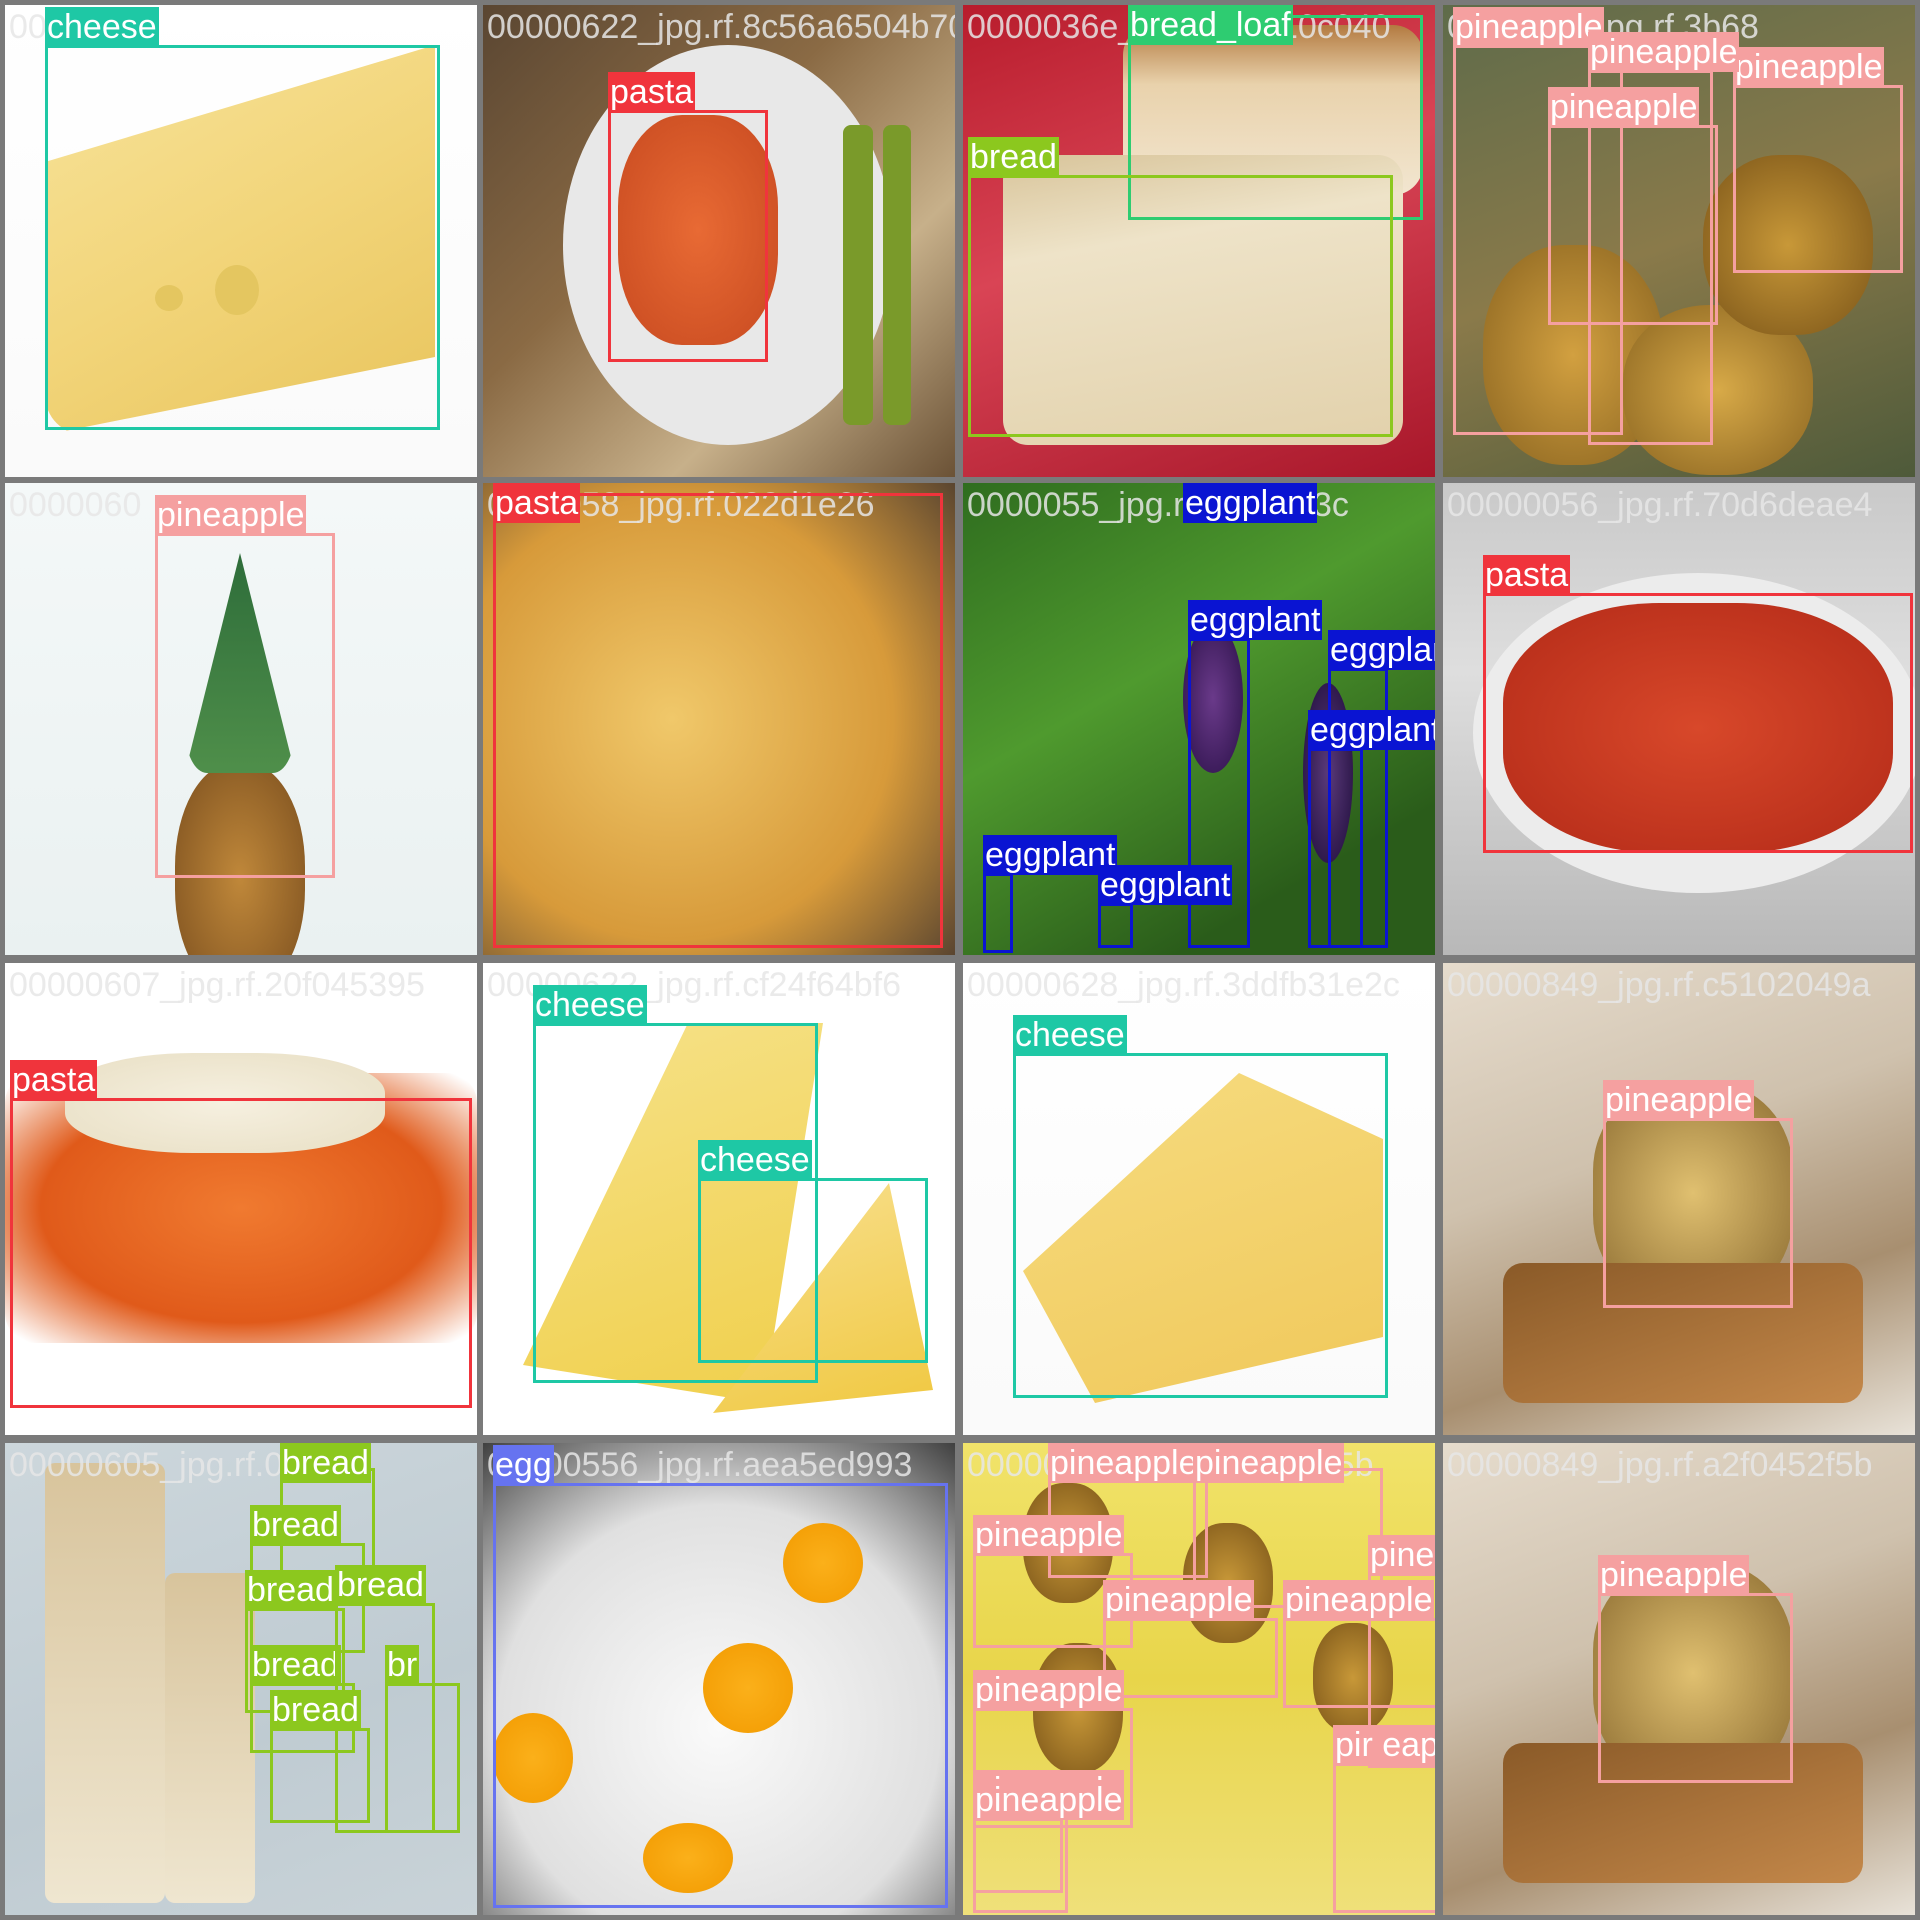 The width and height of the screenshot is (1920, 1920). I want to click on image-tile: 00000628_jpg.rf.3ddfb31e2c cheese, so click(1199, 1199).